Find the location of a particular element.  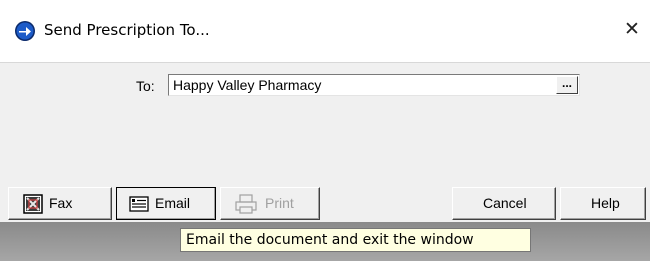

email-icon is located at coordinates (139, 204).